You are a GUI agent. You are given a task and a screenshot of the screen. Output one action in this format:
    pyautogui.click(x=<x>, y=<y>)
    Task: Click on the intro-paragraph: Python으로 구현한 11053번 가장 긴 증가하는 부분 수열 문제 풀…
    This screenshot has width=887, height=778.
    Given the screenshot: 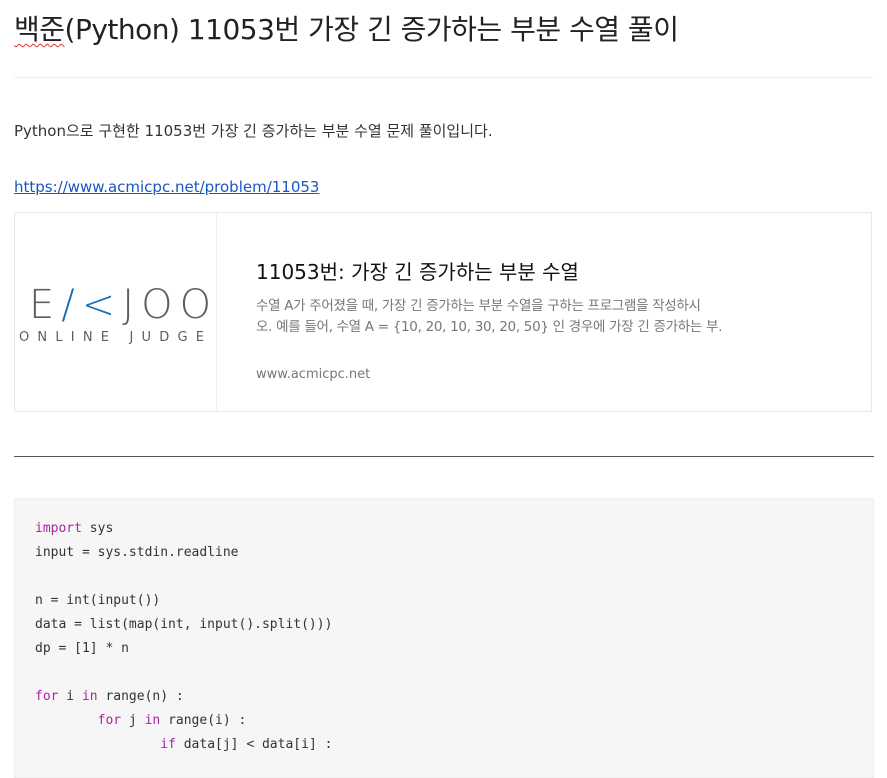 What is the action you would take?
    pyautogui.click(x=253, y=131)
    